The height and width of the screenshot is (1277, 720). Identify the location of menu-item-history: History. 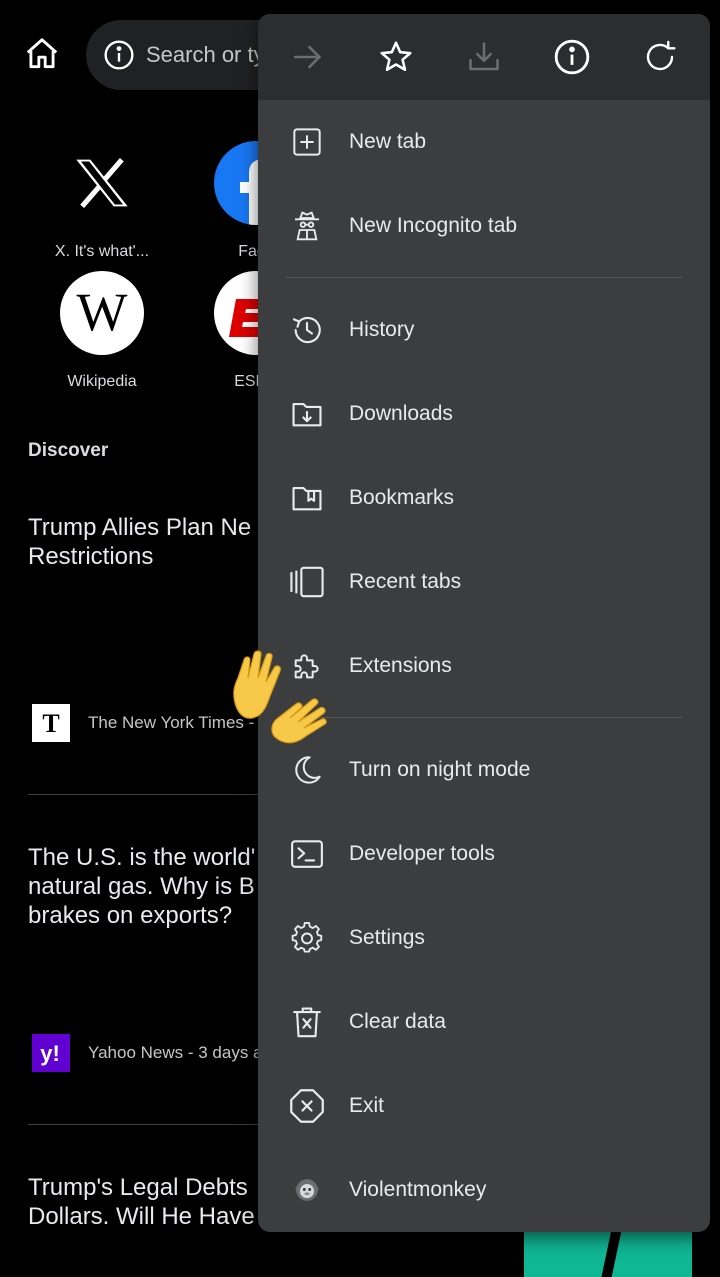
(484, 330).